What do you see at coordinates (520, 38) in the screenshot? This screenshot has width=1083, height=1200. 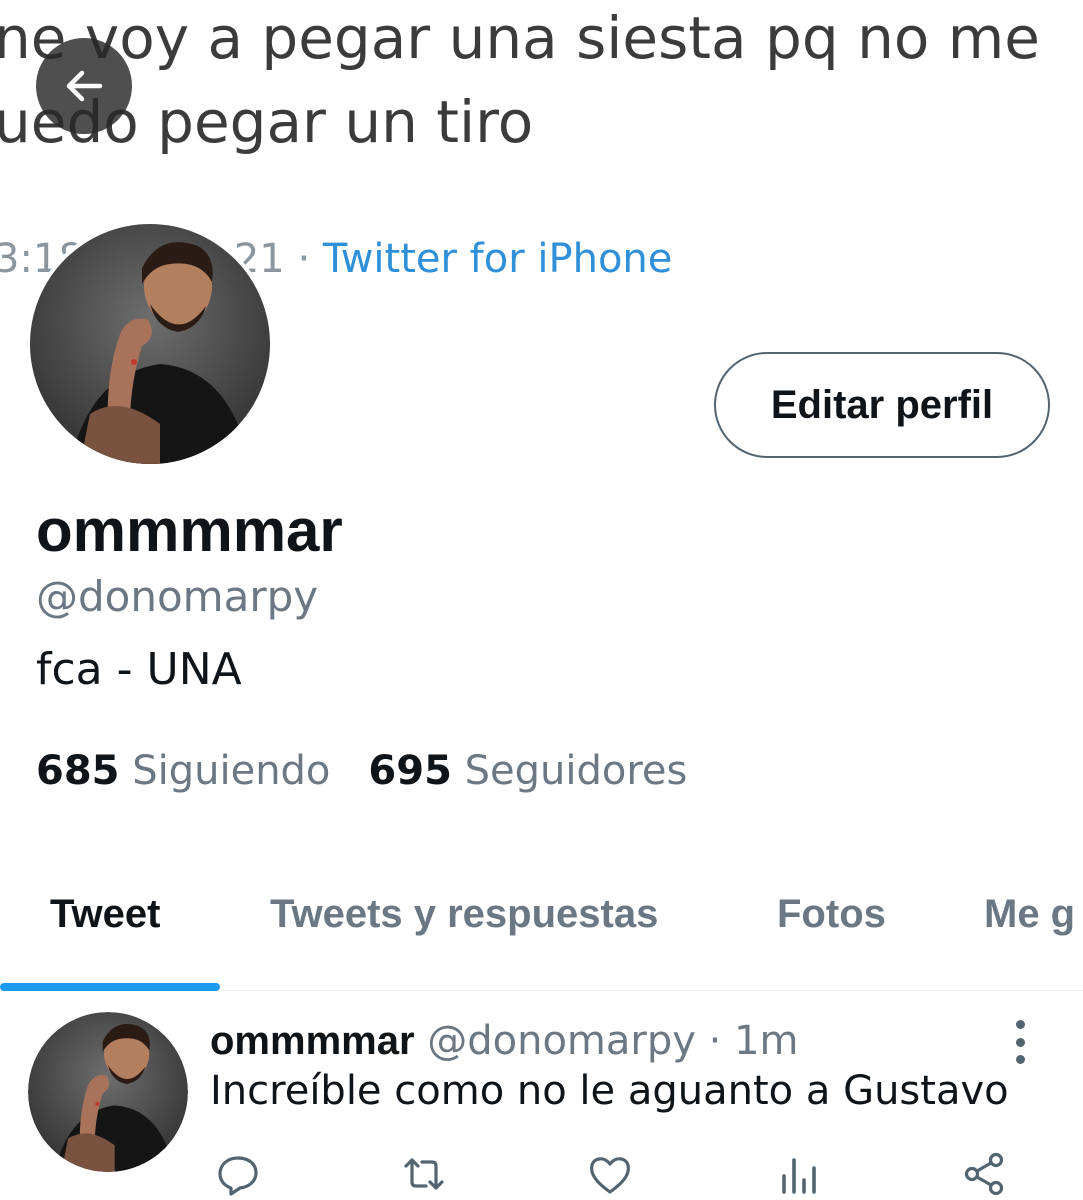 I see `header-tweet-line-1: ne voy a pegar una siesta pq no me` at bounding box center [520, 38].